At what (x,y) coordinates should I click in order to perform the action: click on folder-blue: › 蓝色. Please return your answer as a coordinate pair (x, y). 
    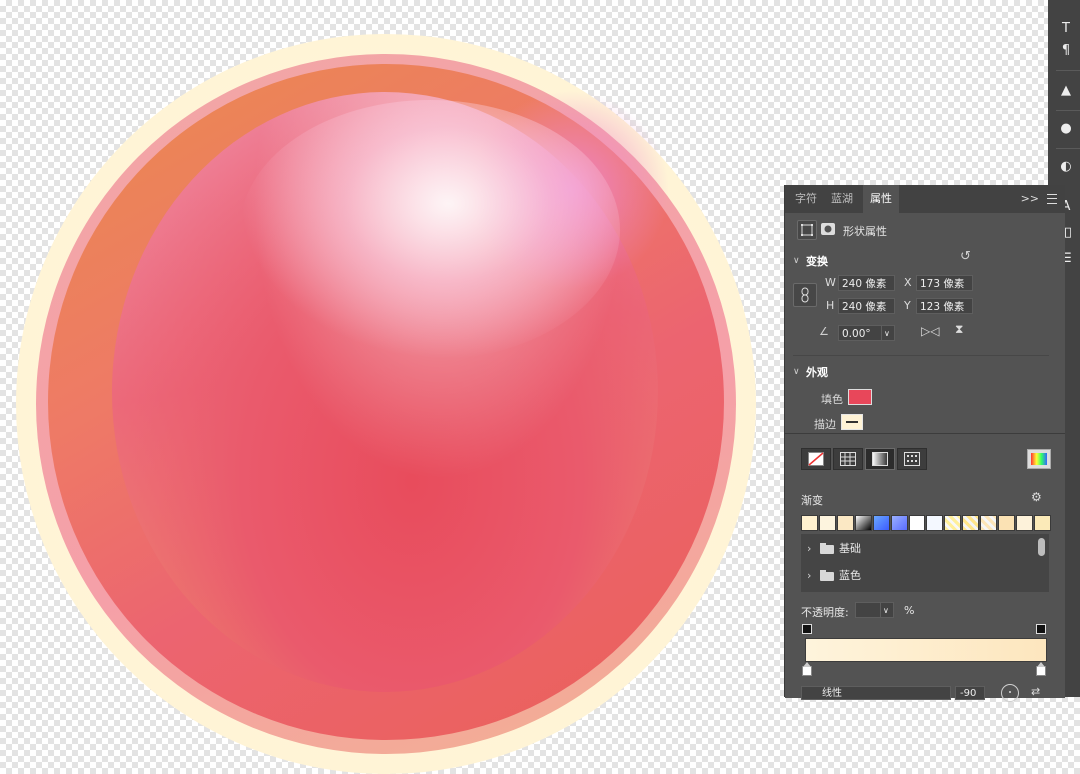
    Looking at the image, I should click on (916, 576).